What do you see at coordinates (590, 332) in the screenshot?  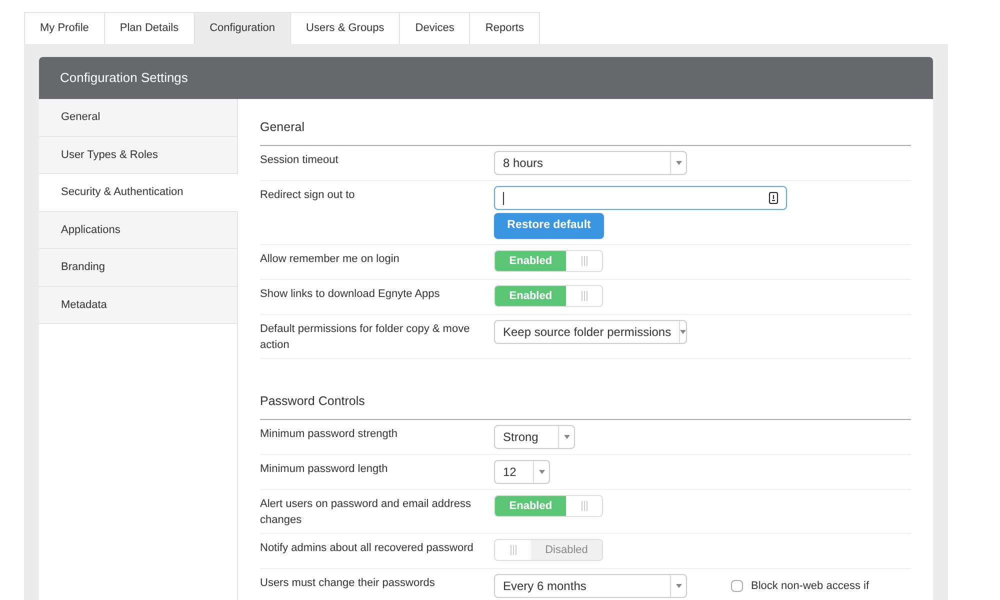 I see `dropdown: Keep source folder permissions` at bounding box center [590, 332].